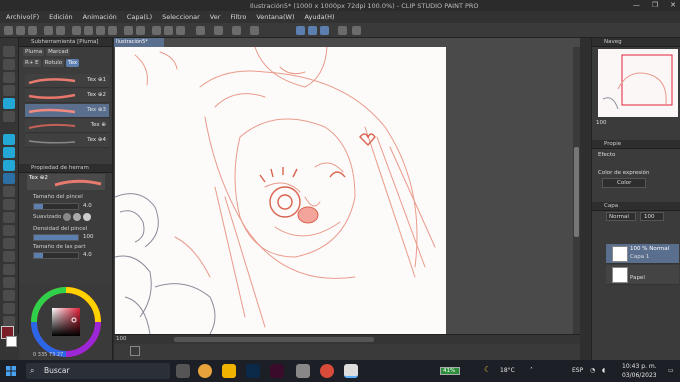 The height and width of the screenshot is (382, 680). Describe the element at coordinates (277, 371) in the screenshot. I see `after-effects-icon` at that location.